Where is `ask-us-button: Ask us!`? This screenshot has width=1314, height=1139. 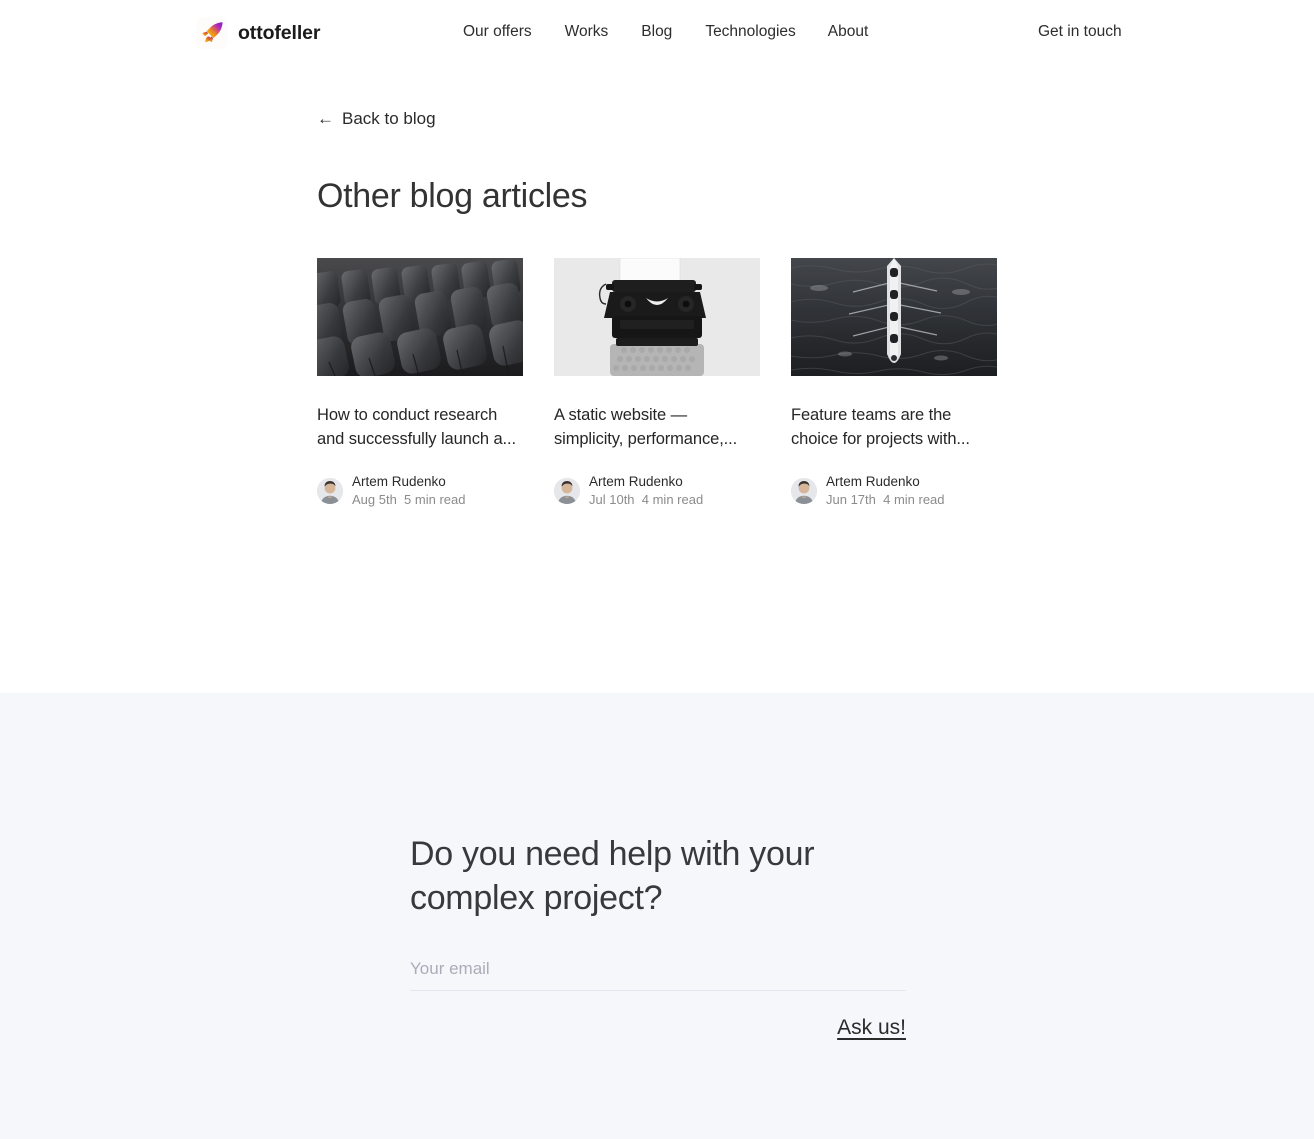 ask-us-button: Ask us! is located at coordinates (871, 1027).